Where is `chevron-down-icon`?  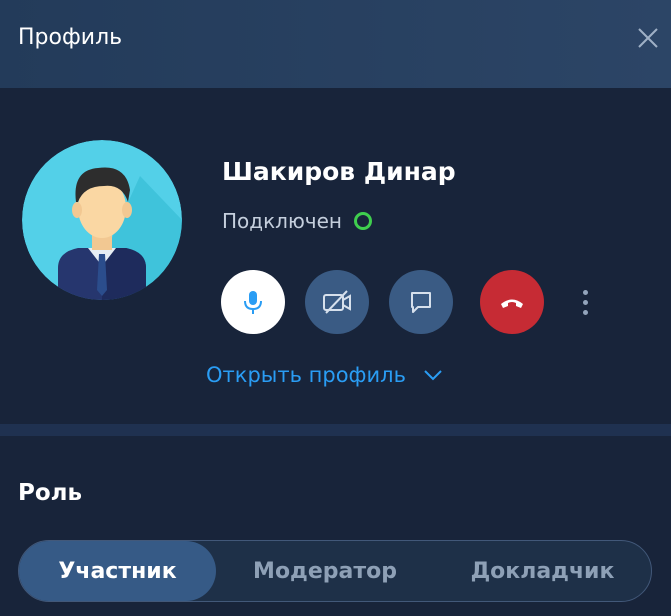 chevron-down-icon is located at coordinates (433, 375).